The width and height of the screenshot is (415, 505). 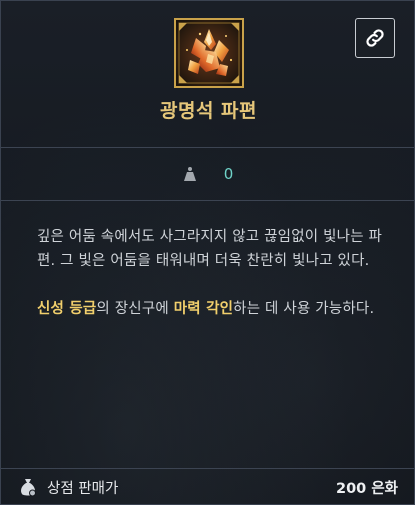 I want to click on item-name: 광명석 파편, so click(x=208, y=111).